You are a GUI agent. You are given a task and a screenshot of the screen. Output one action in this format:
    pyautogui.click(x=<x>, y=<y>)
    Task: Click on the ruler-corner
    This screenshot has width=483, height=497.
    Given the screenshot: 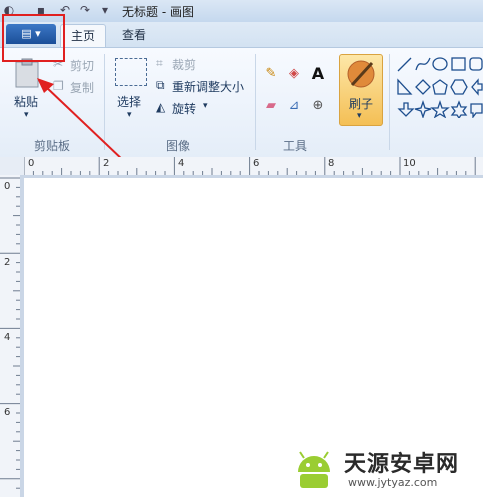 What is the action you would take?
    pyautogui.click(x=12, y=166)
    